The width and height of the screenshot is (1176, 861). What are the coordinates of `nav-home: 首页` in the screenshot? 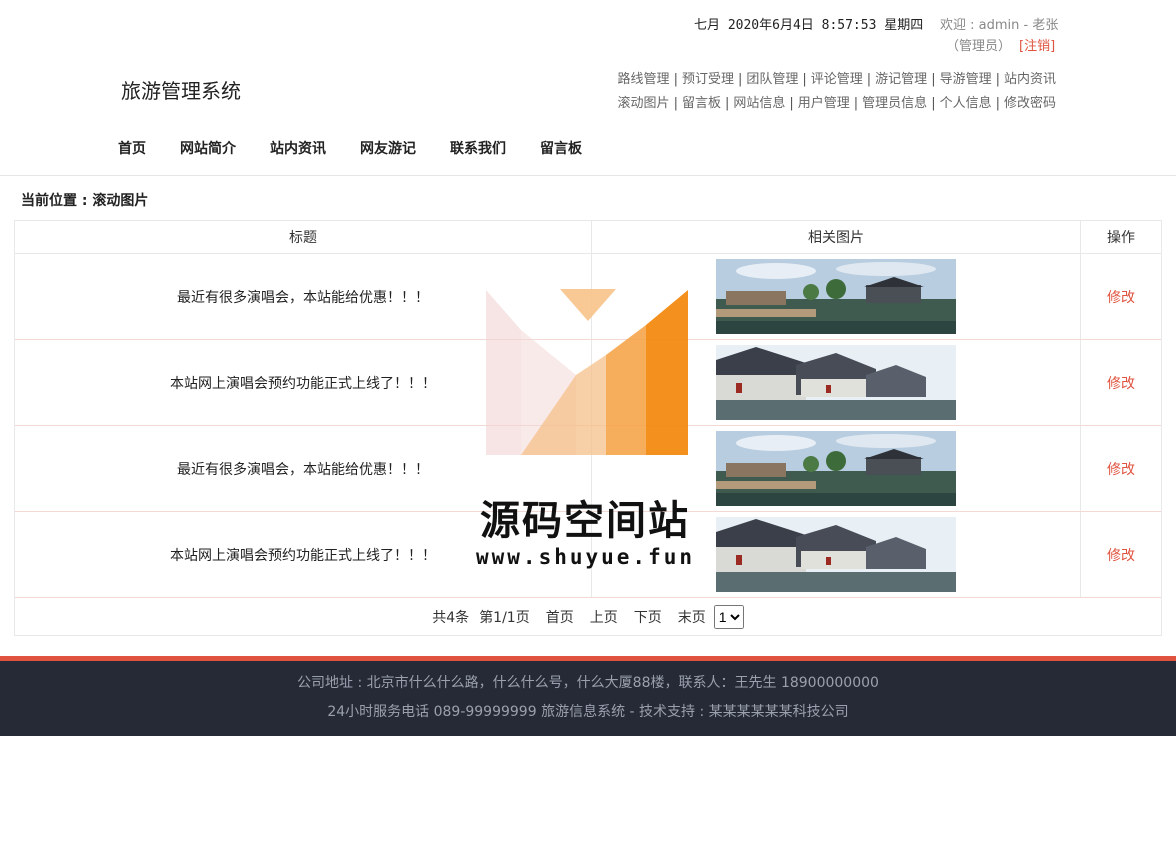 It's located at (132, 148).